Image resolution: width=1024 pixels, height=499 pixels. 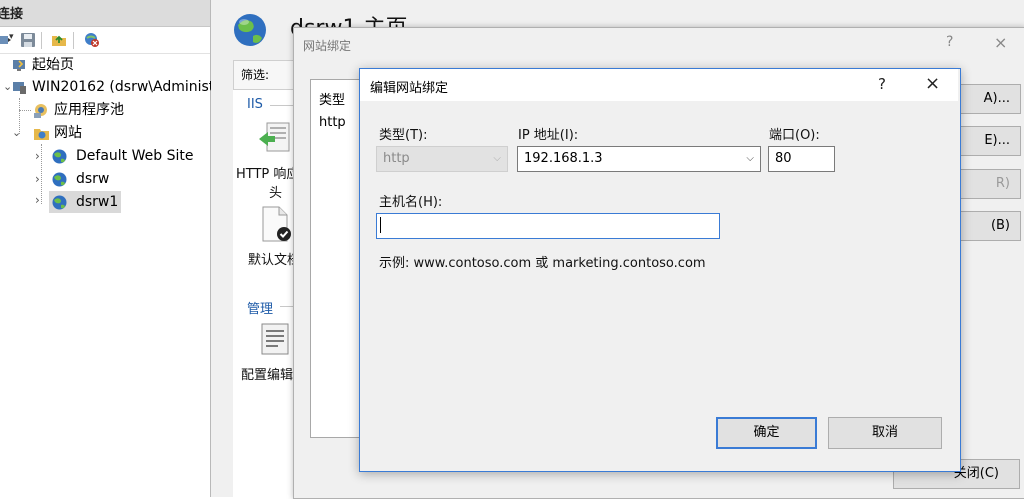 I want to click on type-label: 类型(T):, so click(x=403, y=135).